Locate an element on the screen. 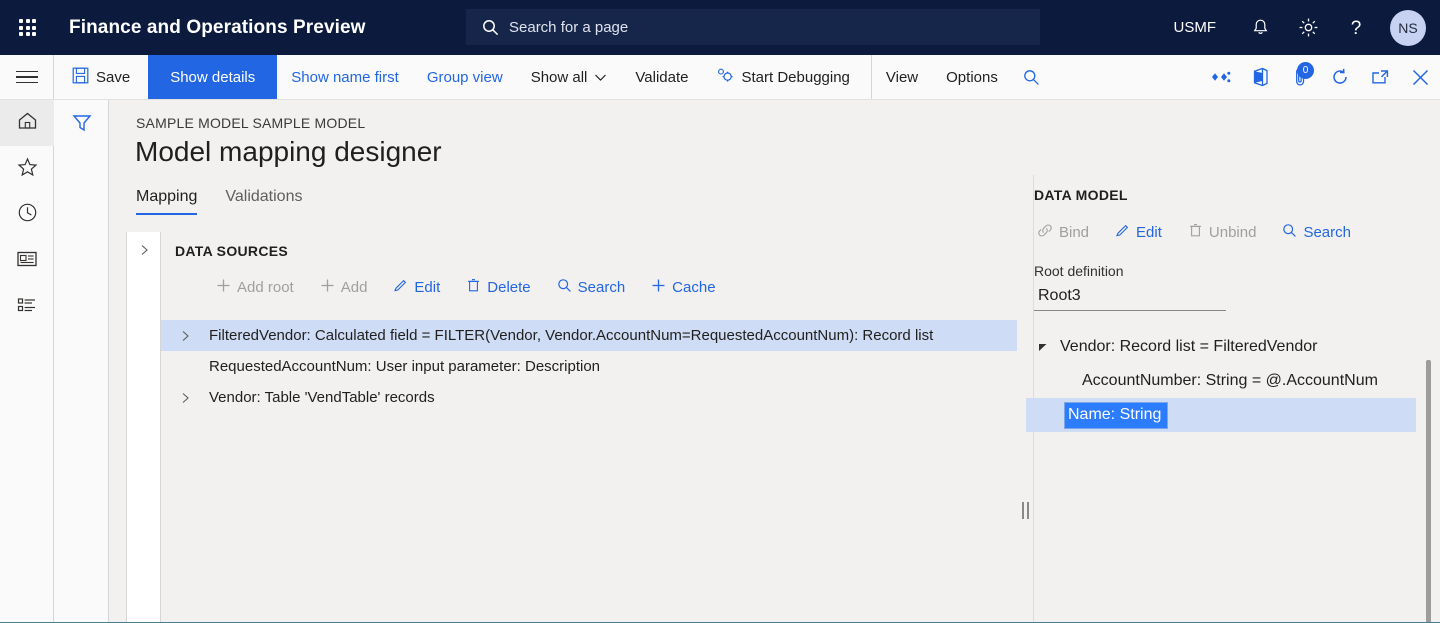  breadcrumb: SAMPLE MODEL SAMPLE MODEL is located at coordinates (251, 123).